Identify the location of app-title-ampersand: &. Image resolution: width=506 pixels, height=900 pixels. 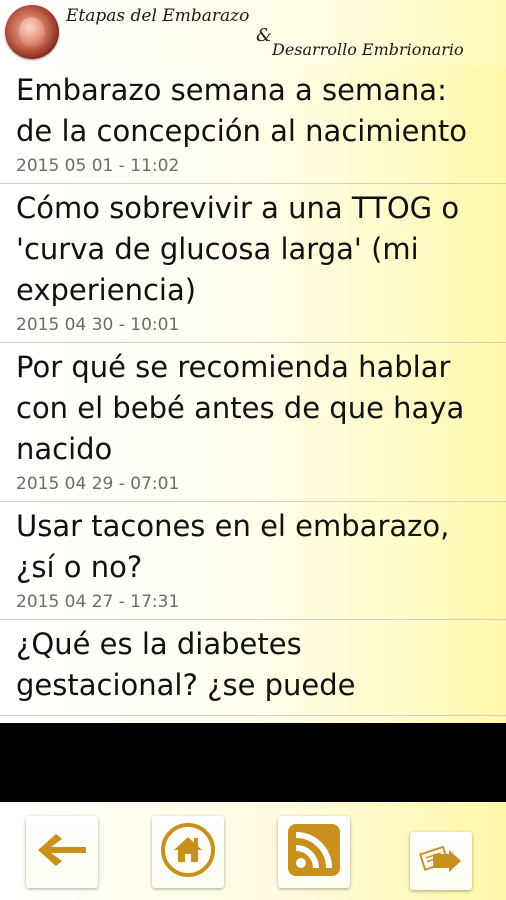
(264, 35).